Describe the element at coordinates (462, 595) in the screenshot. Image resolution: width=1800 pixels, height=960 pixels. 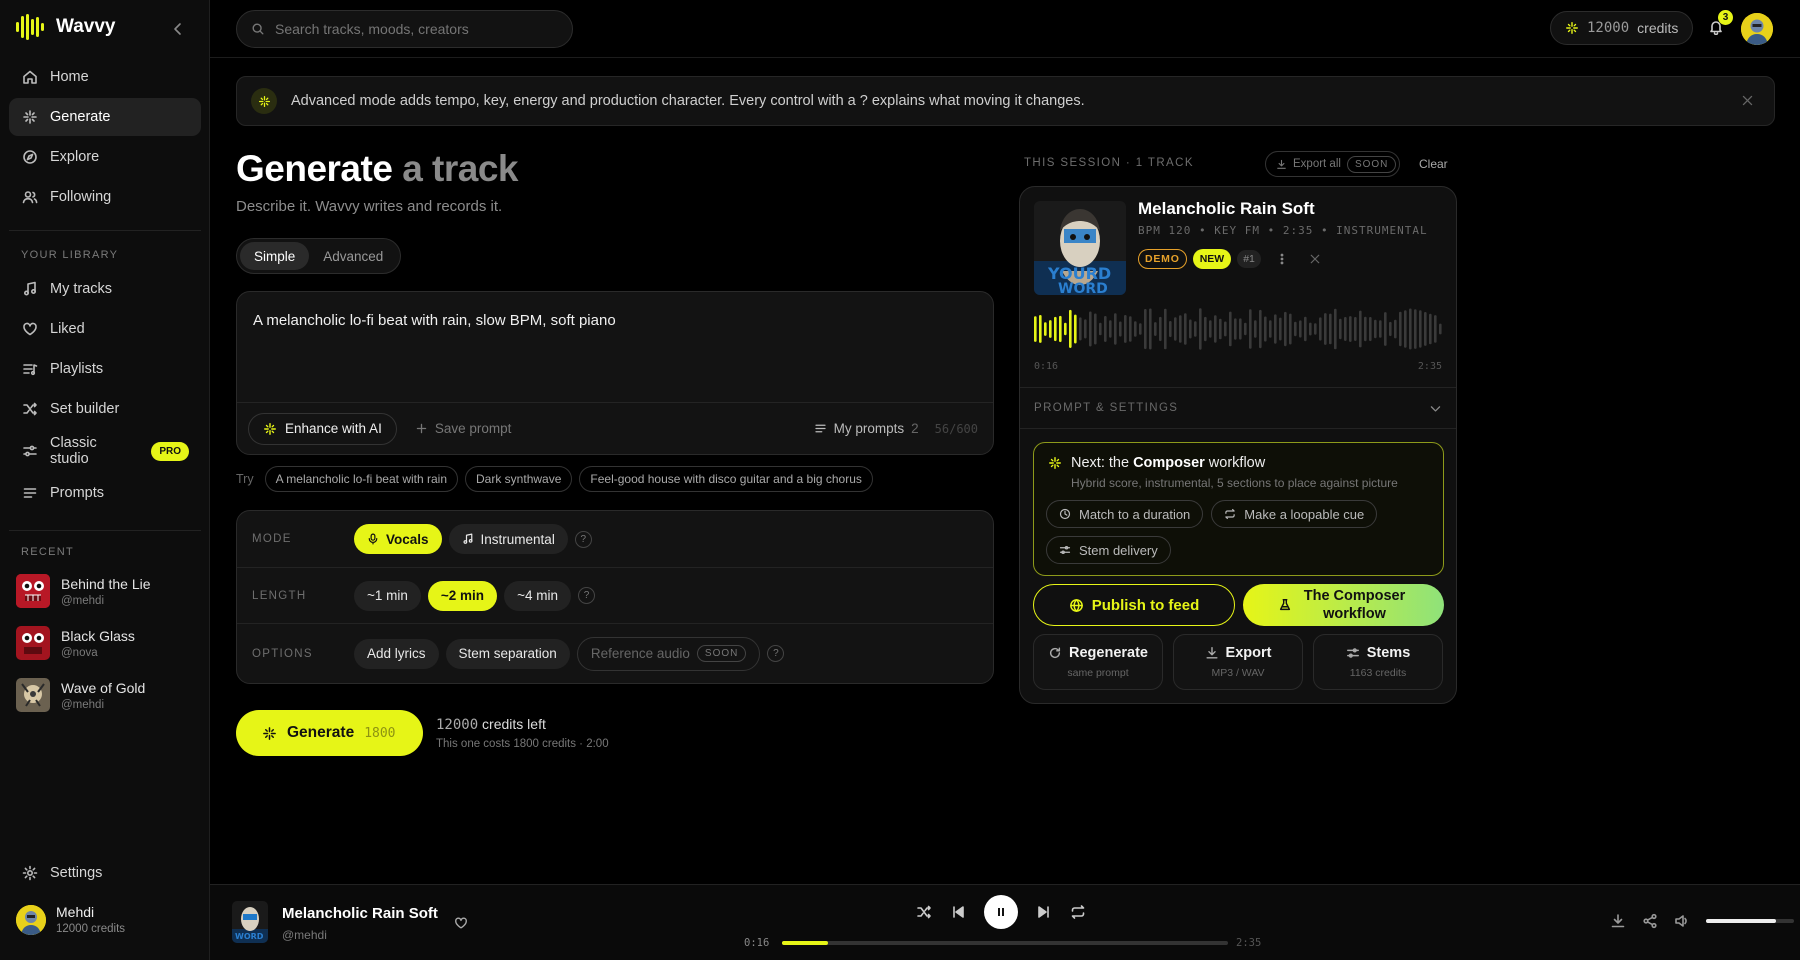
I see `length-2min: ~2 min` at that location.